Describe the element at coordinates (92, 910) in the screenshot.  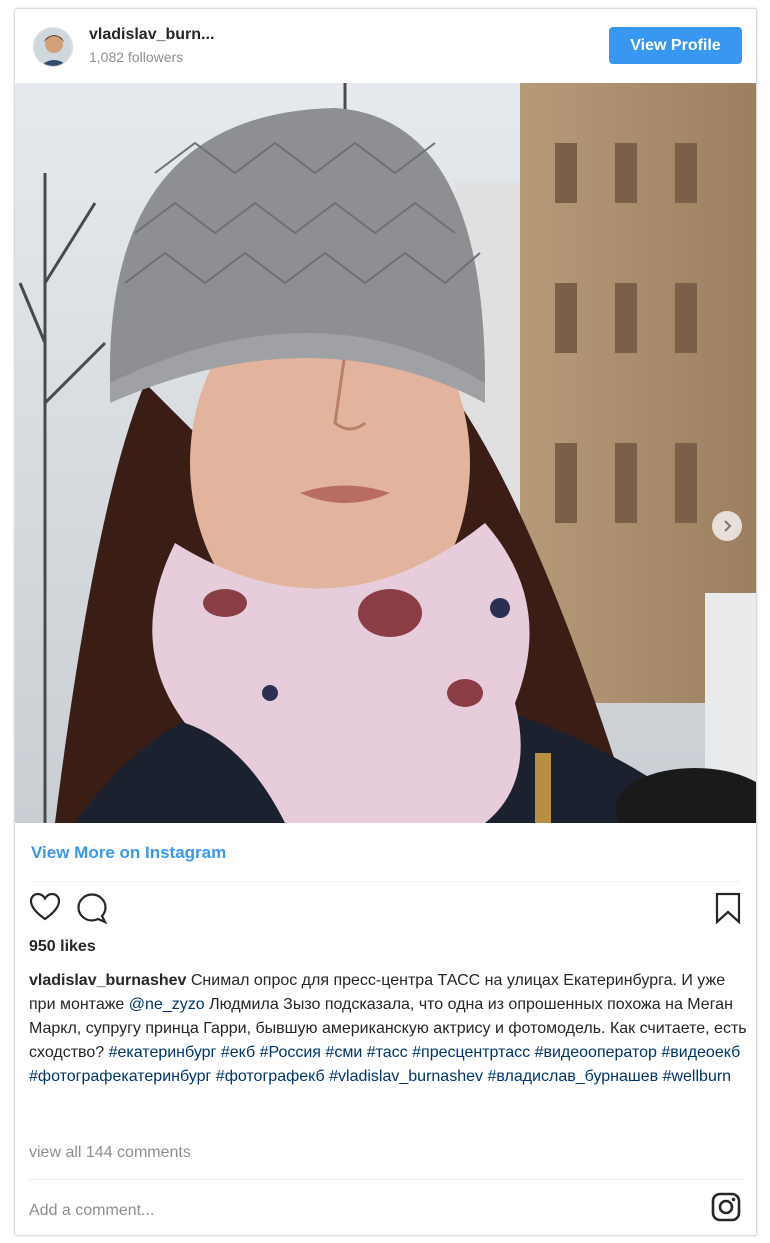
I see `comment-icon` at that location.